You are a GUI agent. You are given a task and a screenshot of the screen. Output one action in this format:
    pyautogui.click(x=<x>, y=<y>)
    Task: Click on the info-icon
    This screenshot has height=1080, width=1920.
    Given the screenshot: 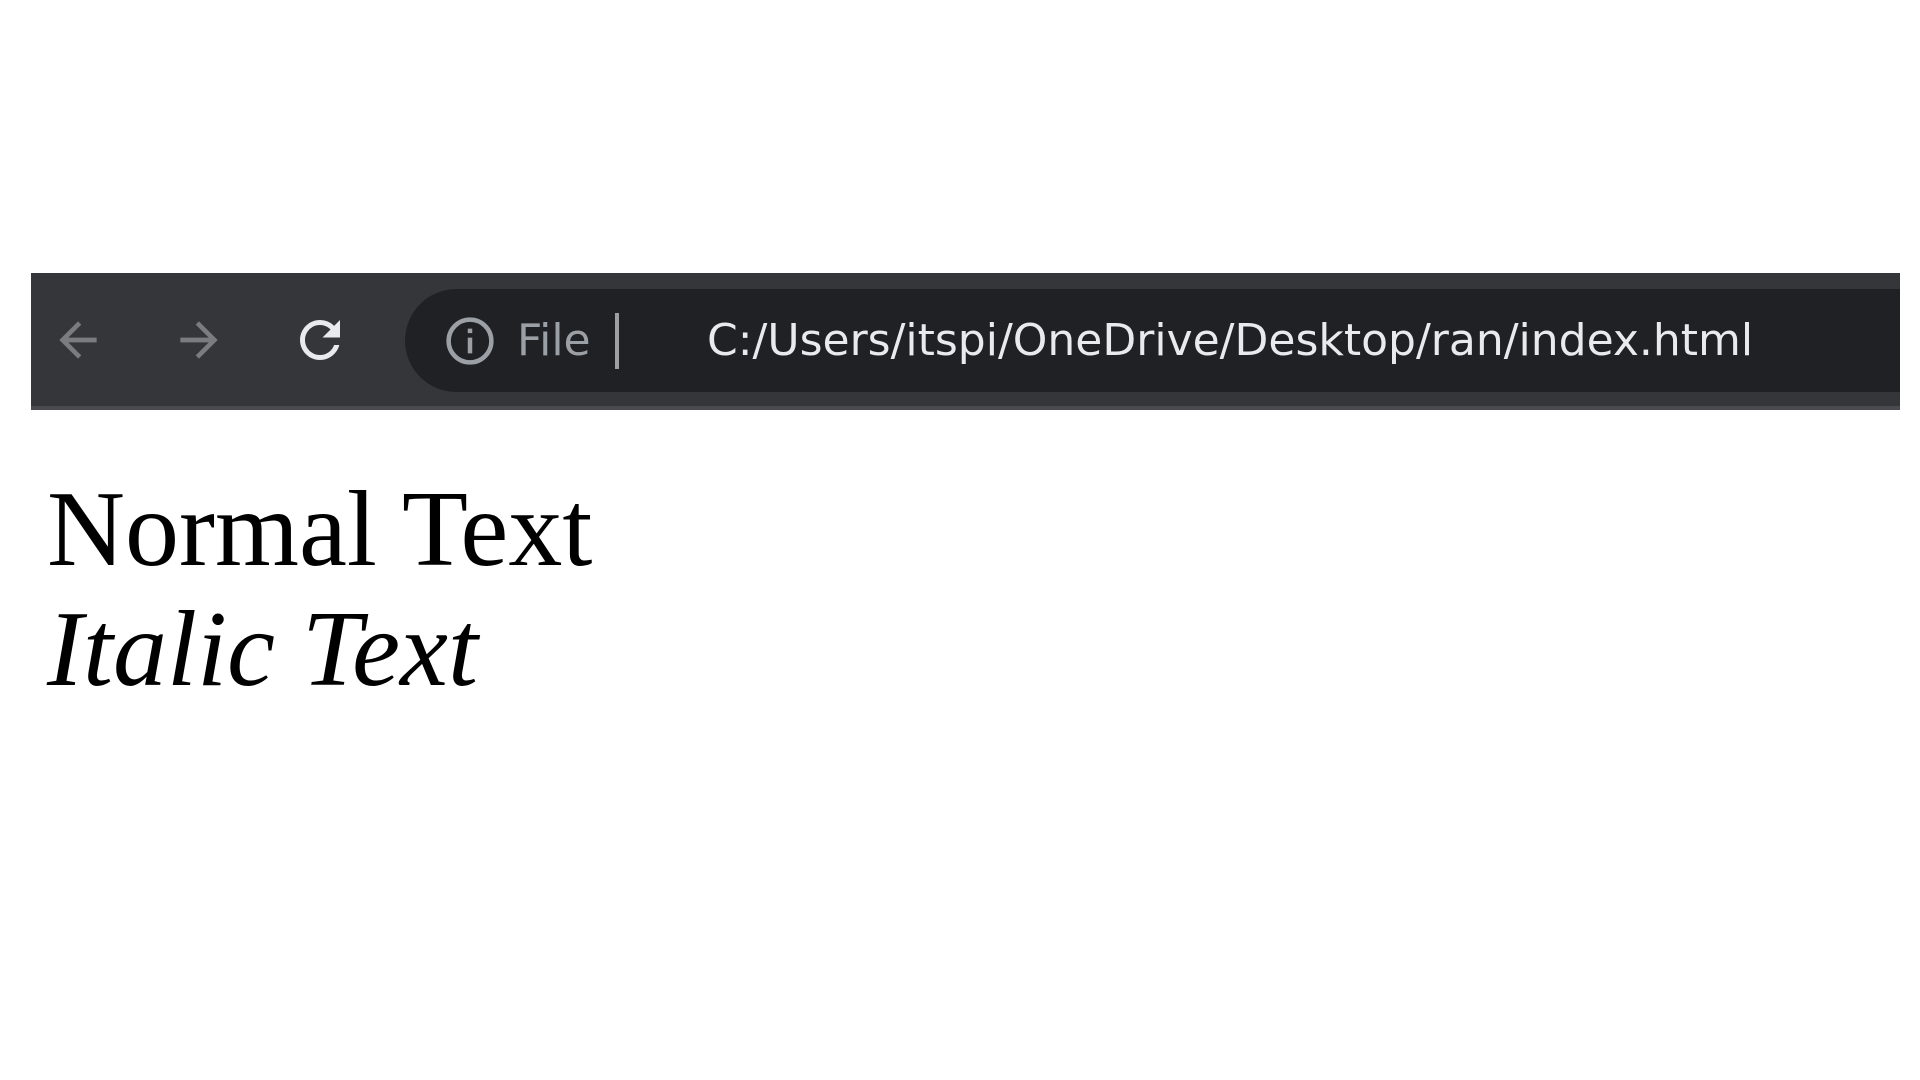 What is the action you would take?
    pyautogui.click(x=470, y=340)
    